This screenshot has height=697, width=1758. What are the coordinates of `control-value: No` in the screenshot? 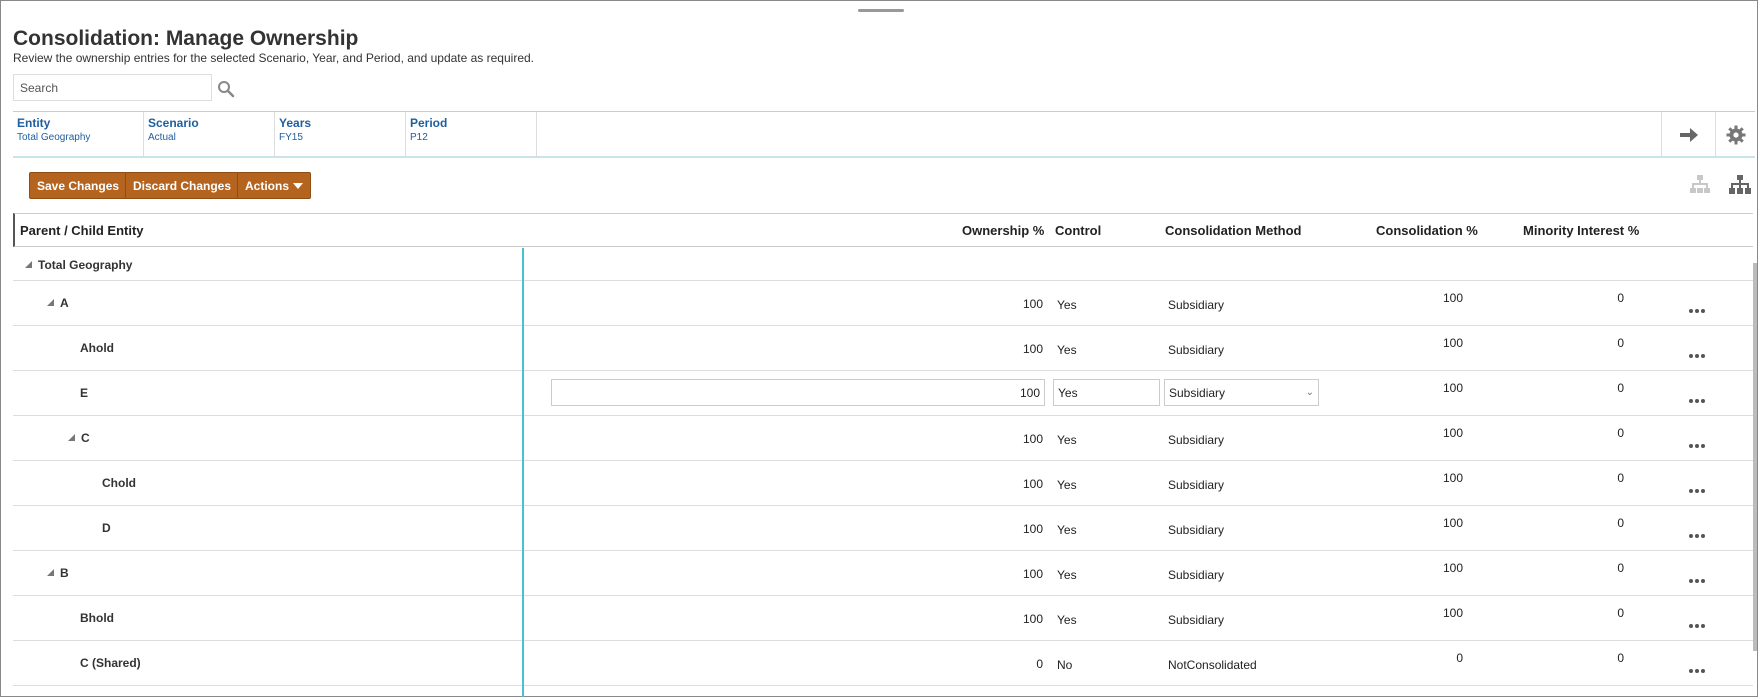 It's located at (1064, 665).